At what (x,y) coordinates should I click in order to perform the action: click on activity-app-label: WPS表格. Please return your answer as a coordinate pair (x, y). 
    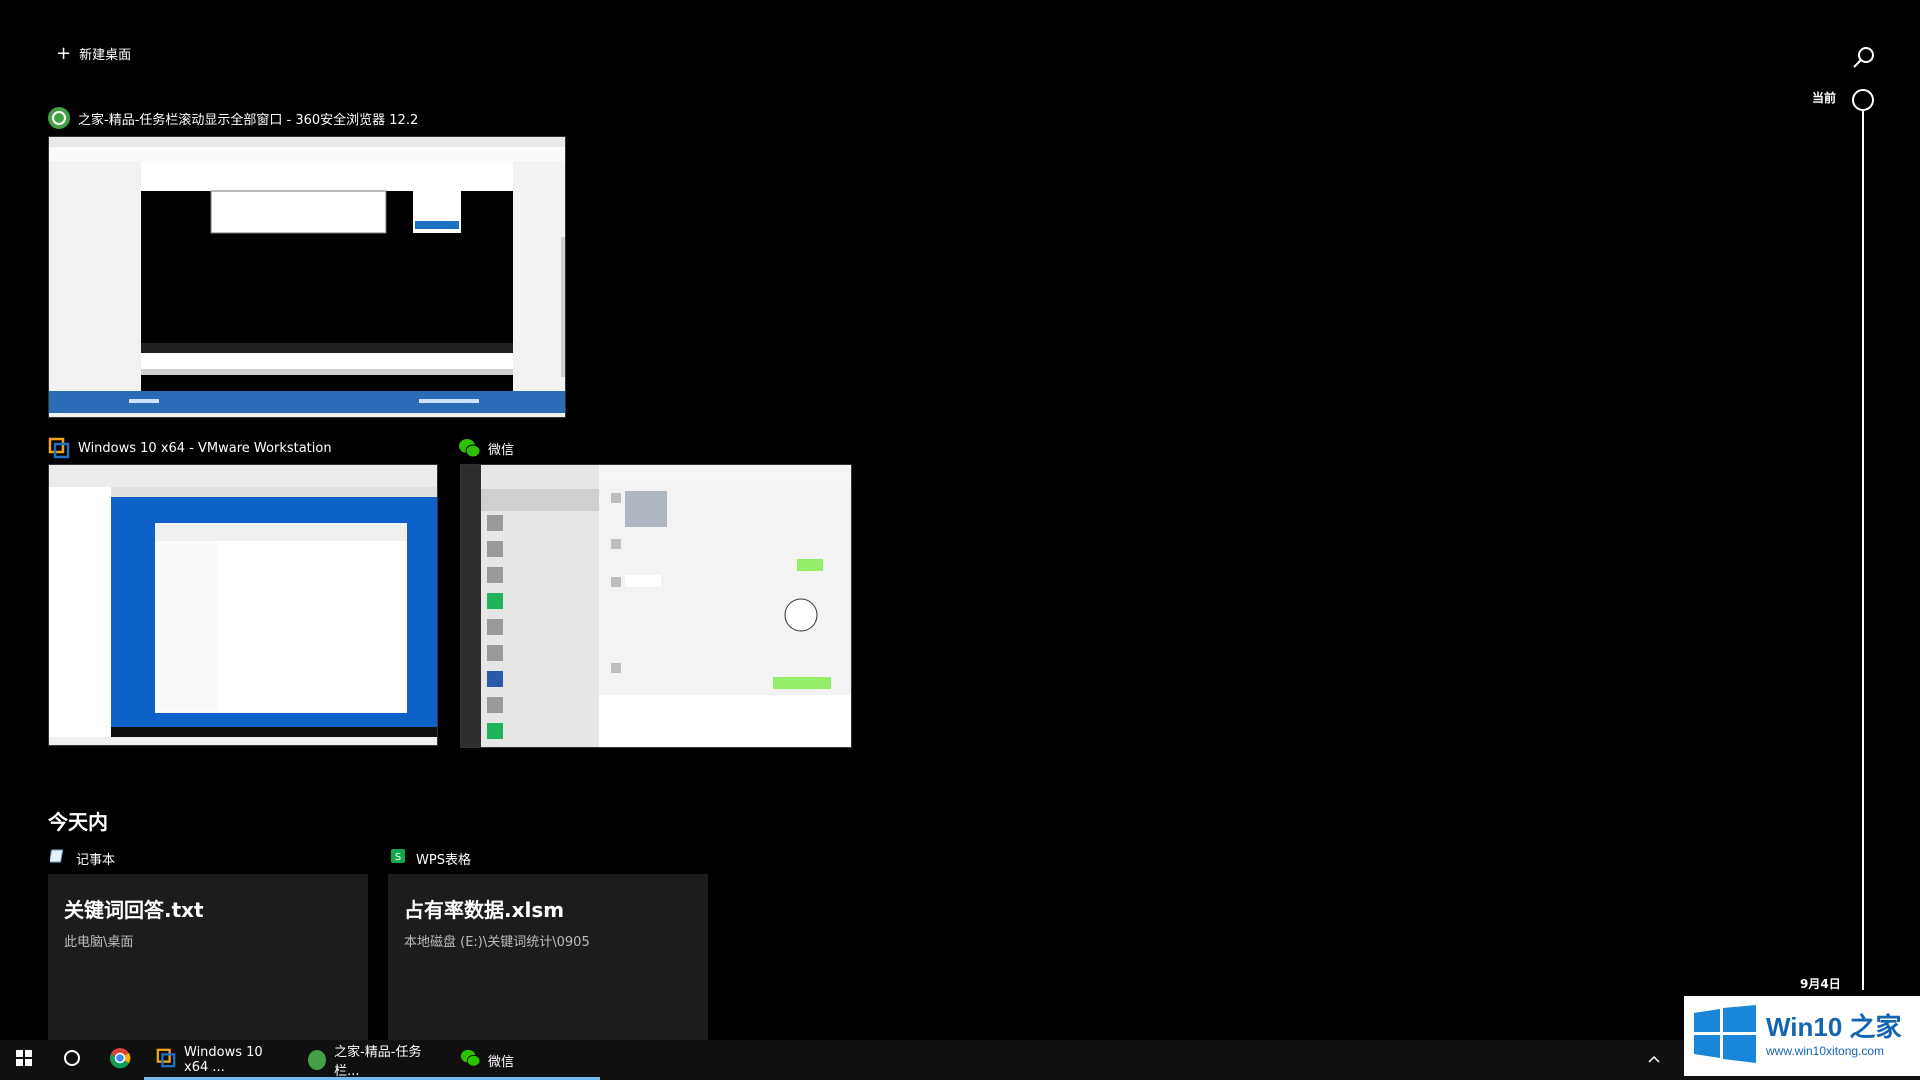
    Looking at the image, I should click on (443, 860).